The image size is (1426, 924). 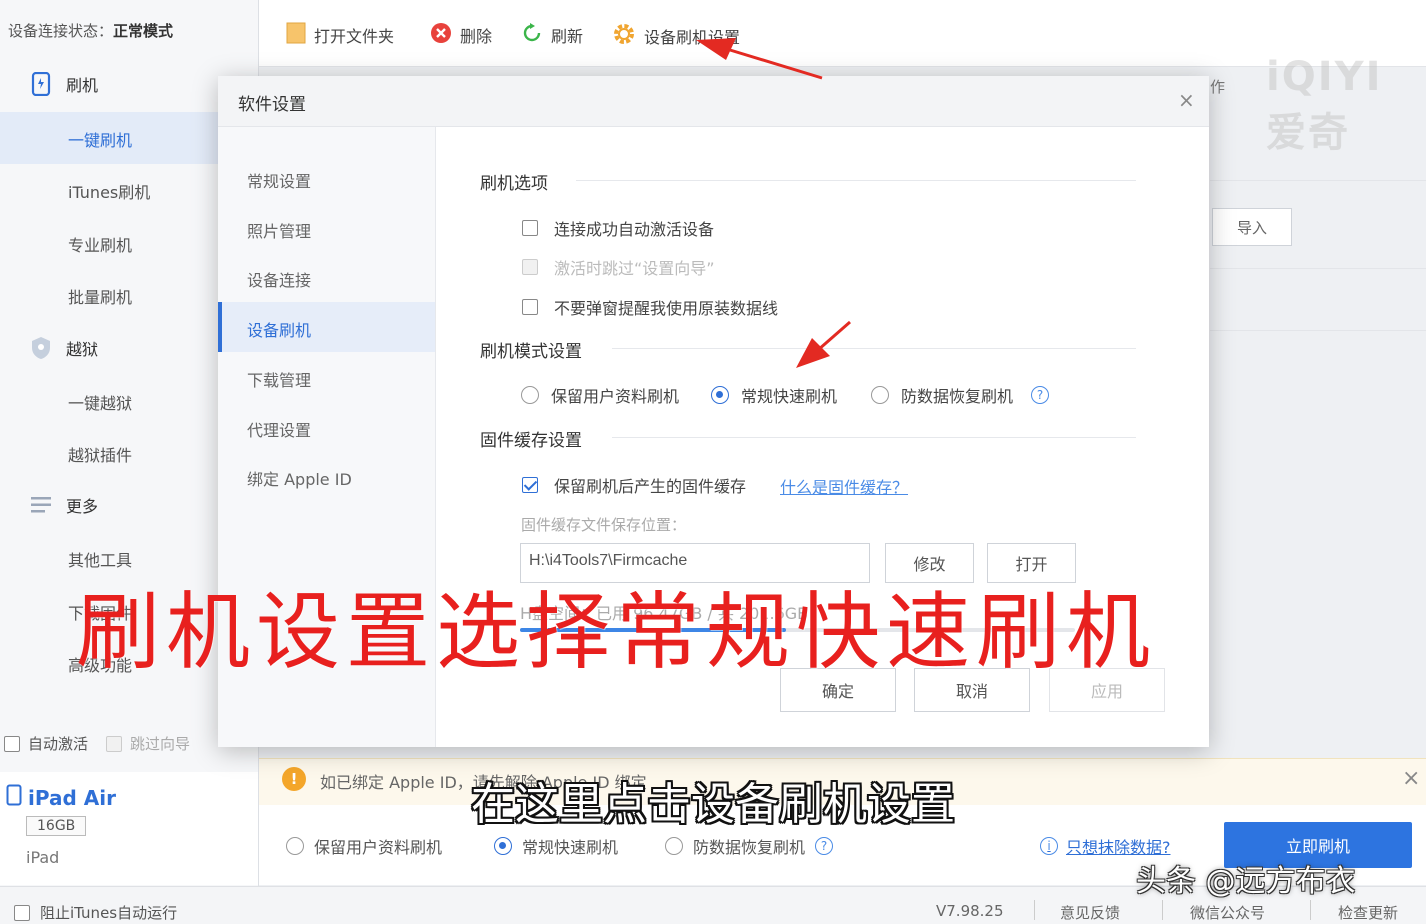 I want to click on settings-tab-general: 常规设置, so click(x=279, y=180).